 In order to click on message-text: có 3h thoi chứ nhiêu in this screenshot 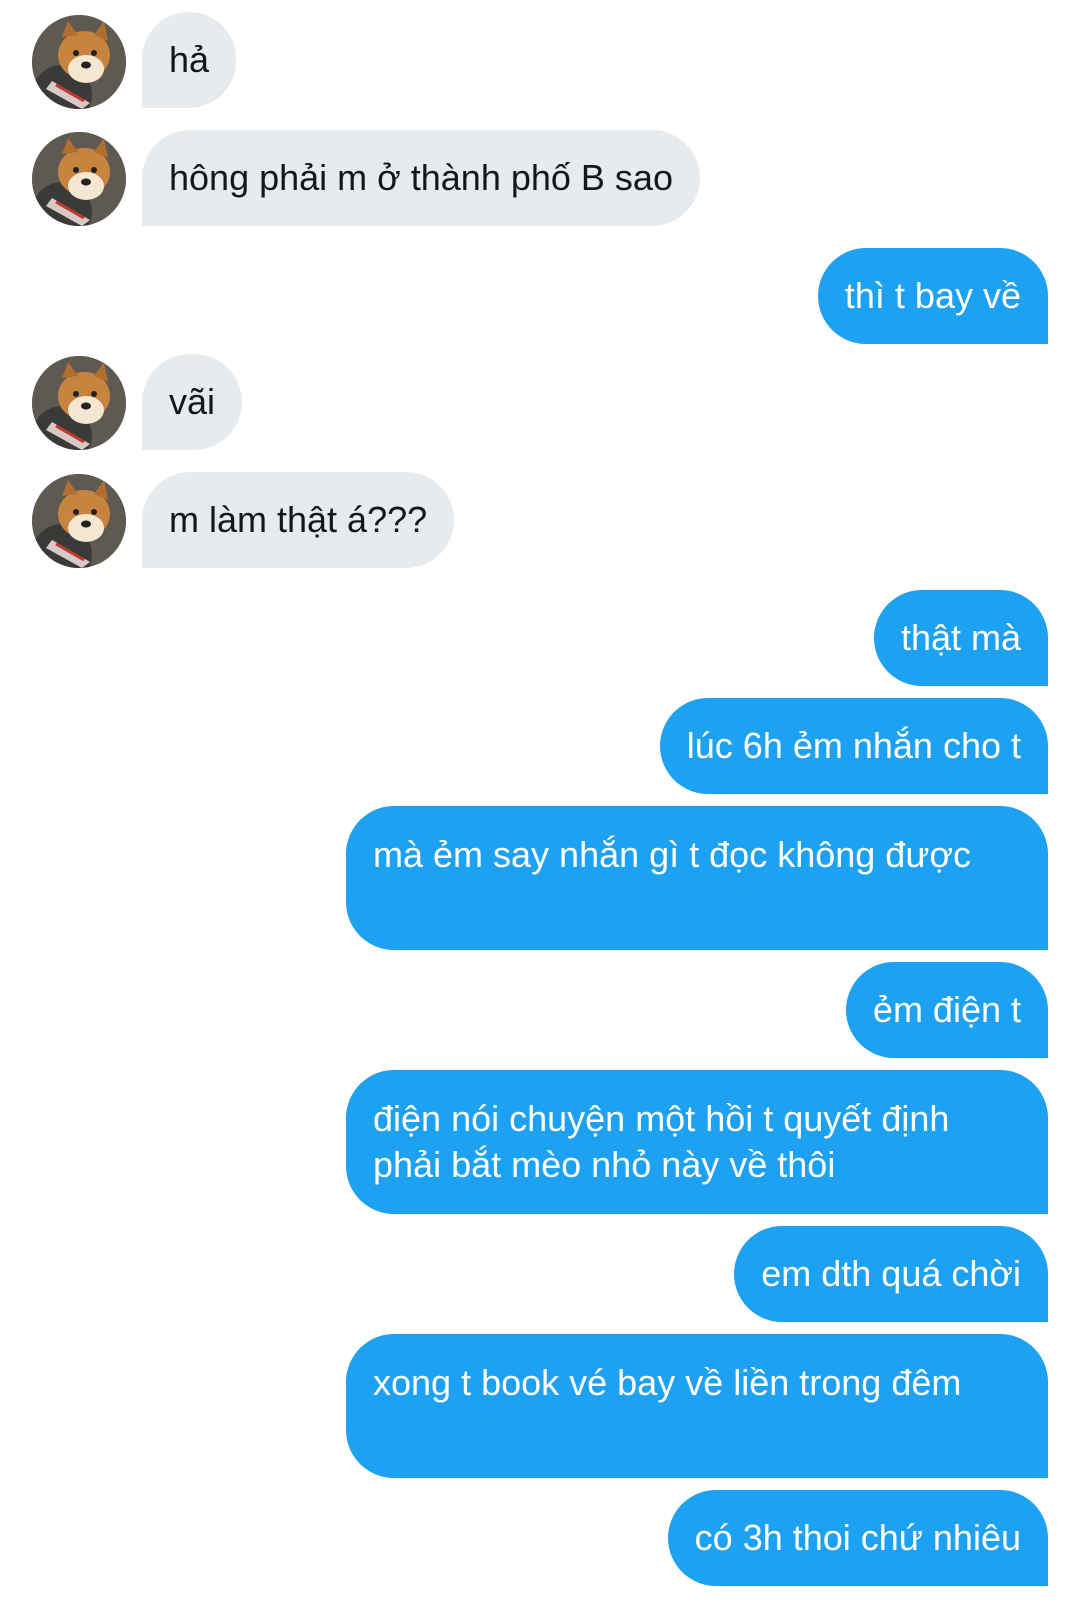, I will do `click(857, 1537)`.